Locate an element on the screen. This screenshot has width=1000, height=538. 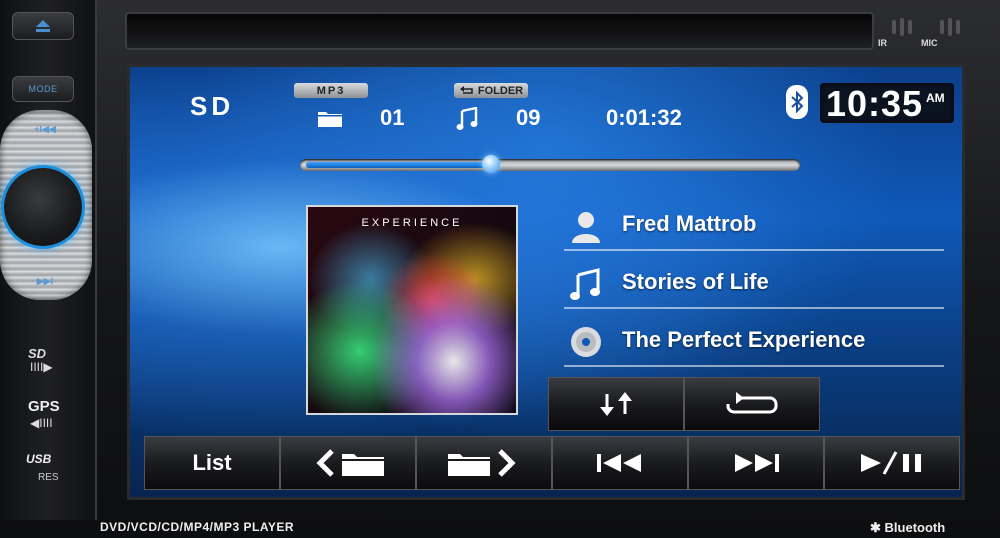
model-label: DVD/VCD/CD/MP4/MP3 PLAYER is located at coordinates (197, 527).